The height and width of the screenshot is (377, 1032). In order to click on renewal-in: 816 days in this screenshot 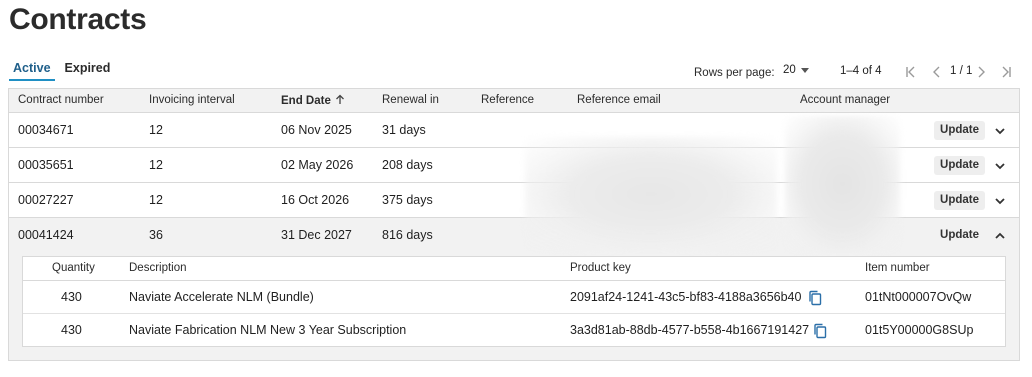, I will do `click(407, 235)`.